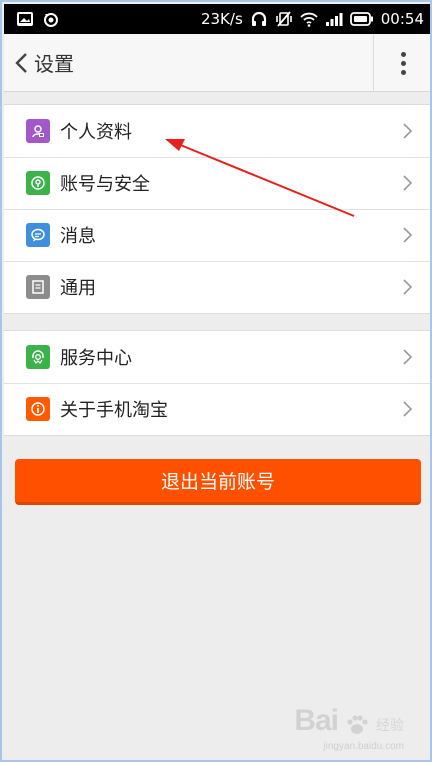 The image size is (432, 762). What do you see at coordinates (217, 235) in the screenshot?
I see `settings-item-messages: 消息` at bounding box center [217, 235].